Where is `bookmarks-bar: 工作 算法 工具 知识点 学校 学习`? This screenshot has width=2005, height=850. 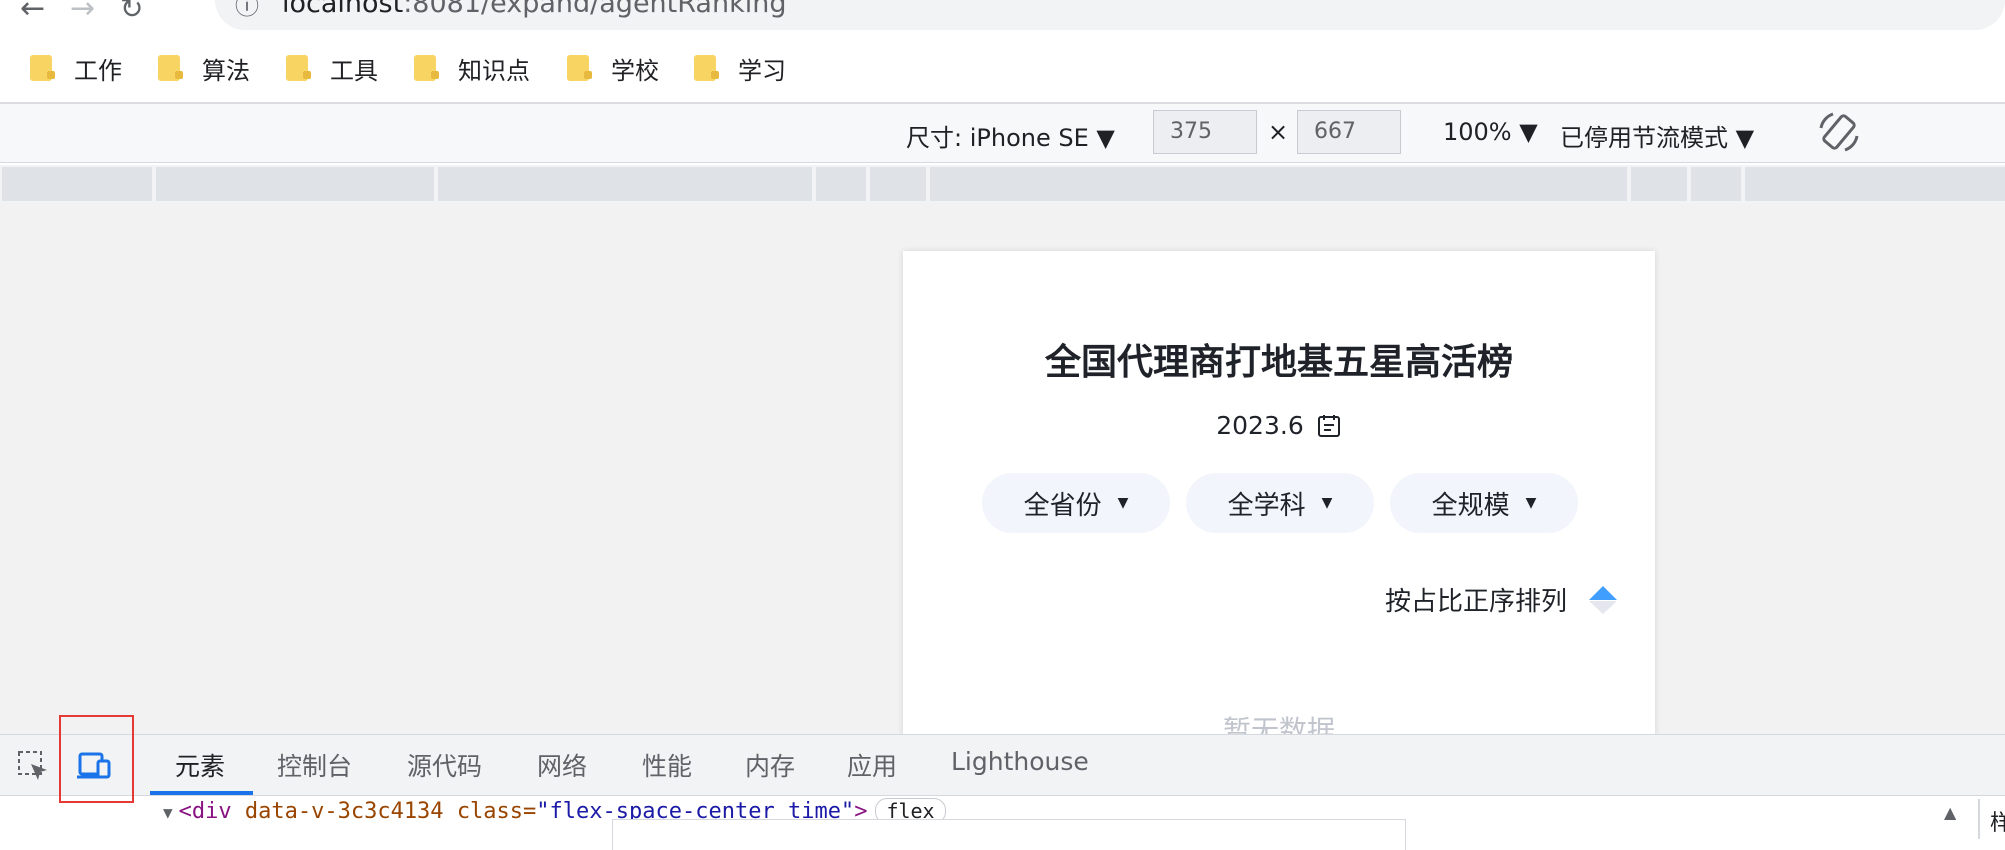
bookmarks-bar: 工作 算法 工具 知识点 学校 学习 is located at coordinates (1002, 67).